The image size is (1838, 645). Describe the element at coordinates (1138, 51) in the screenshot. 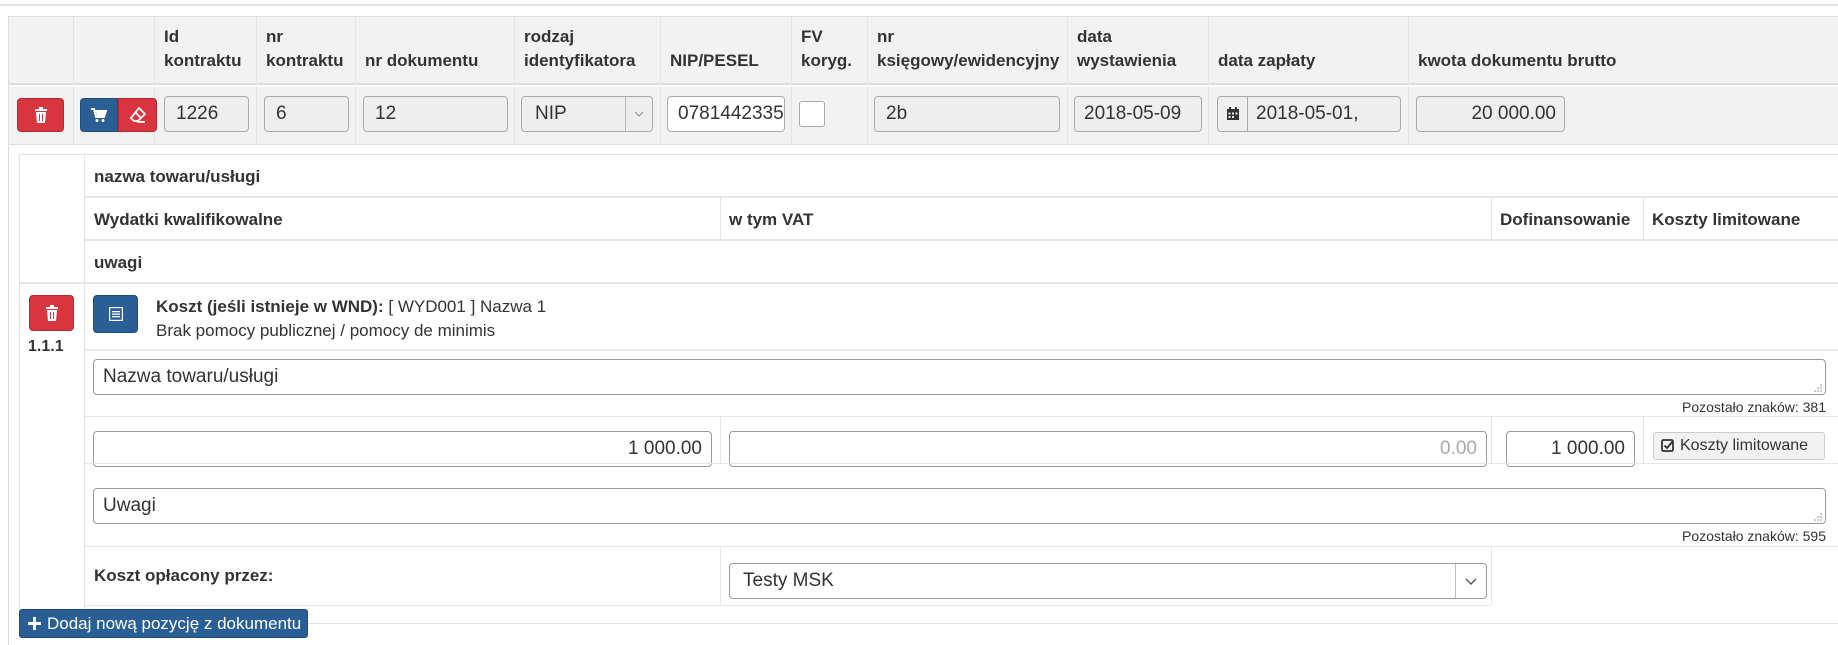

I see `header-data-wystawienia: data wystawienia` at that location.